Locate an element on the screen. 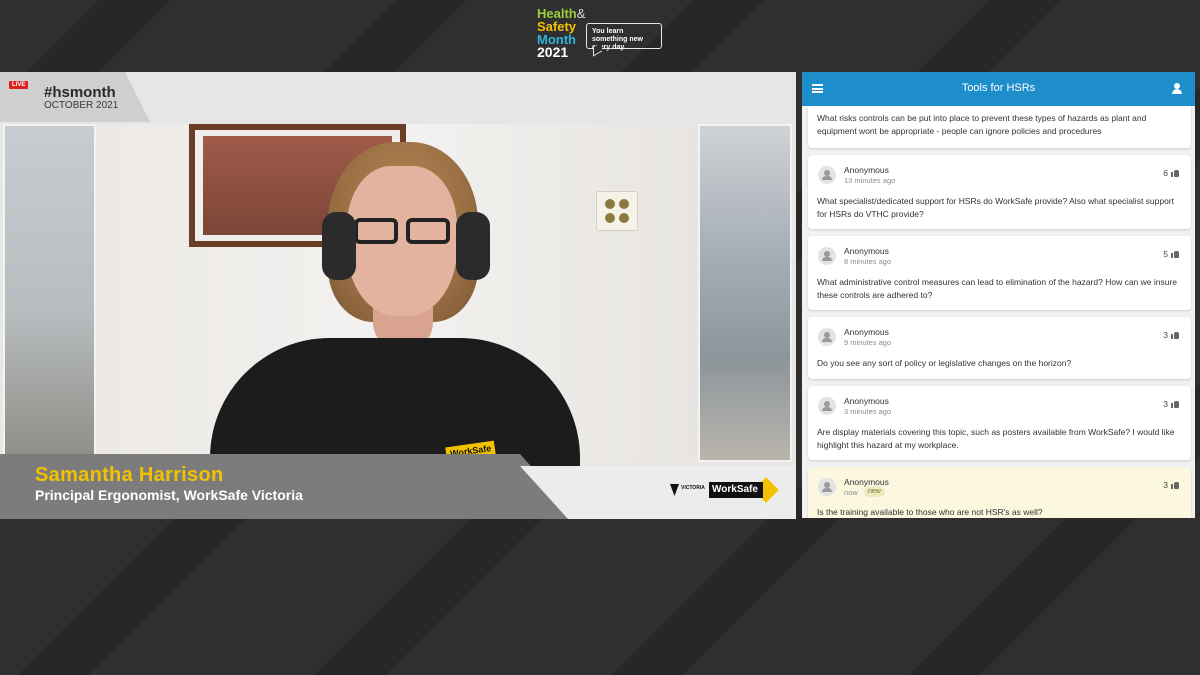 This screenshot has width=1200, height=675. month-label: OCTOBER 2021 is located at coordinates (81, 105).